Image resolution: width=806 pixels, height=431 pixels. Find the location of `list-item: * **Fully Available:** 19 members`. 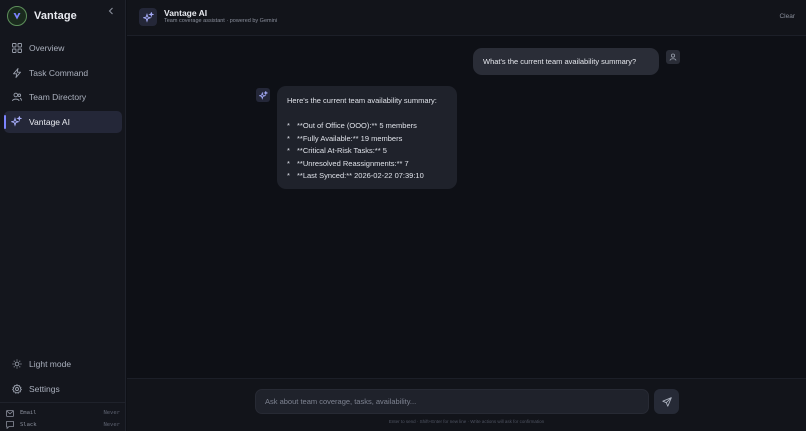

list-item: * **Fully Available:** 19 members is located at coordinates (345, 138).